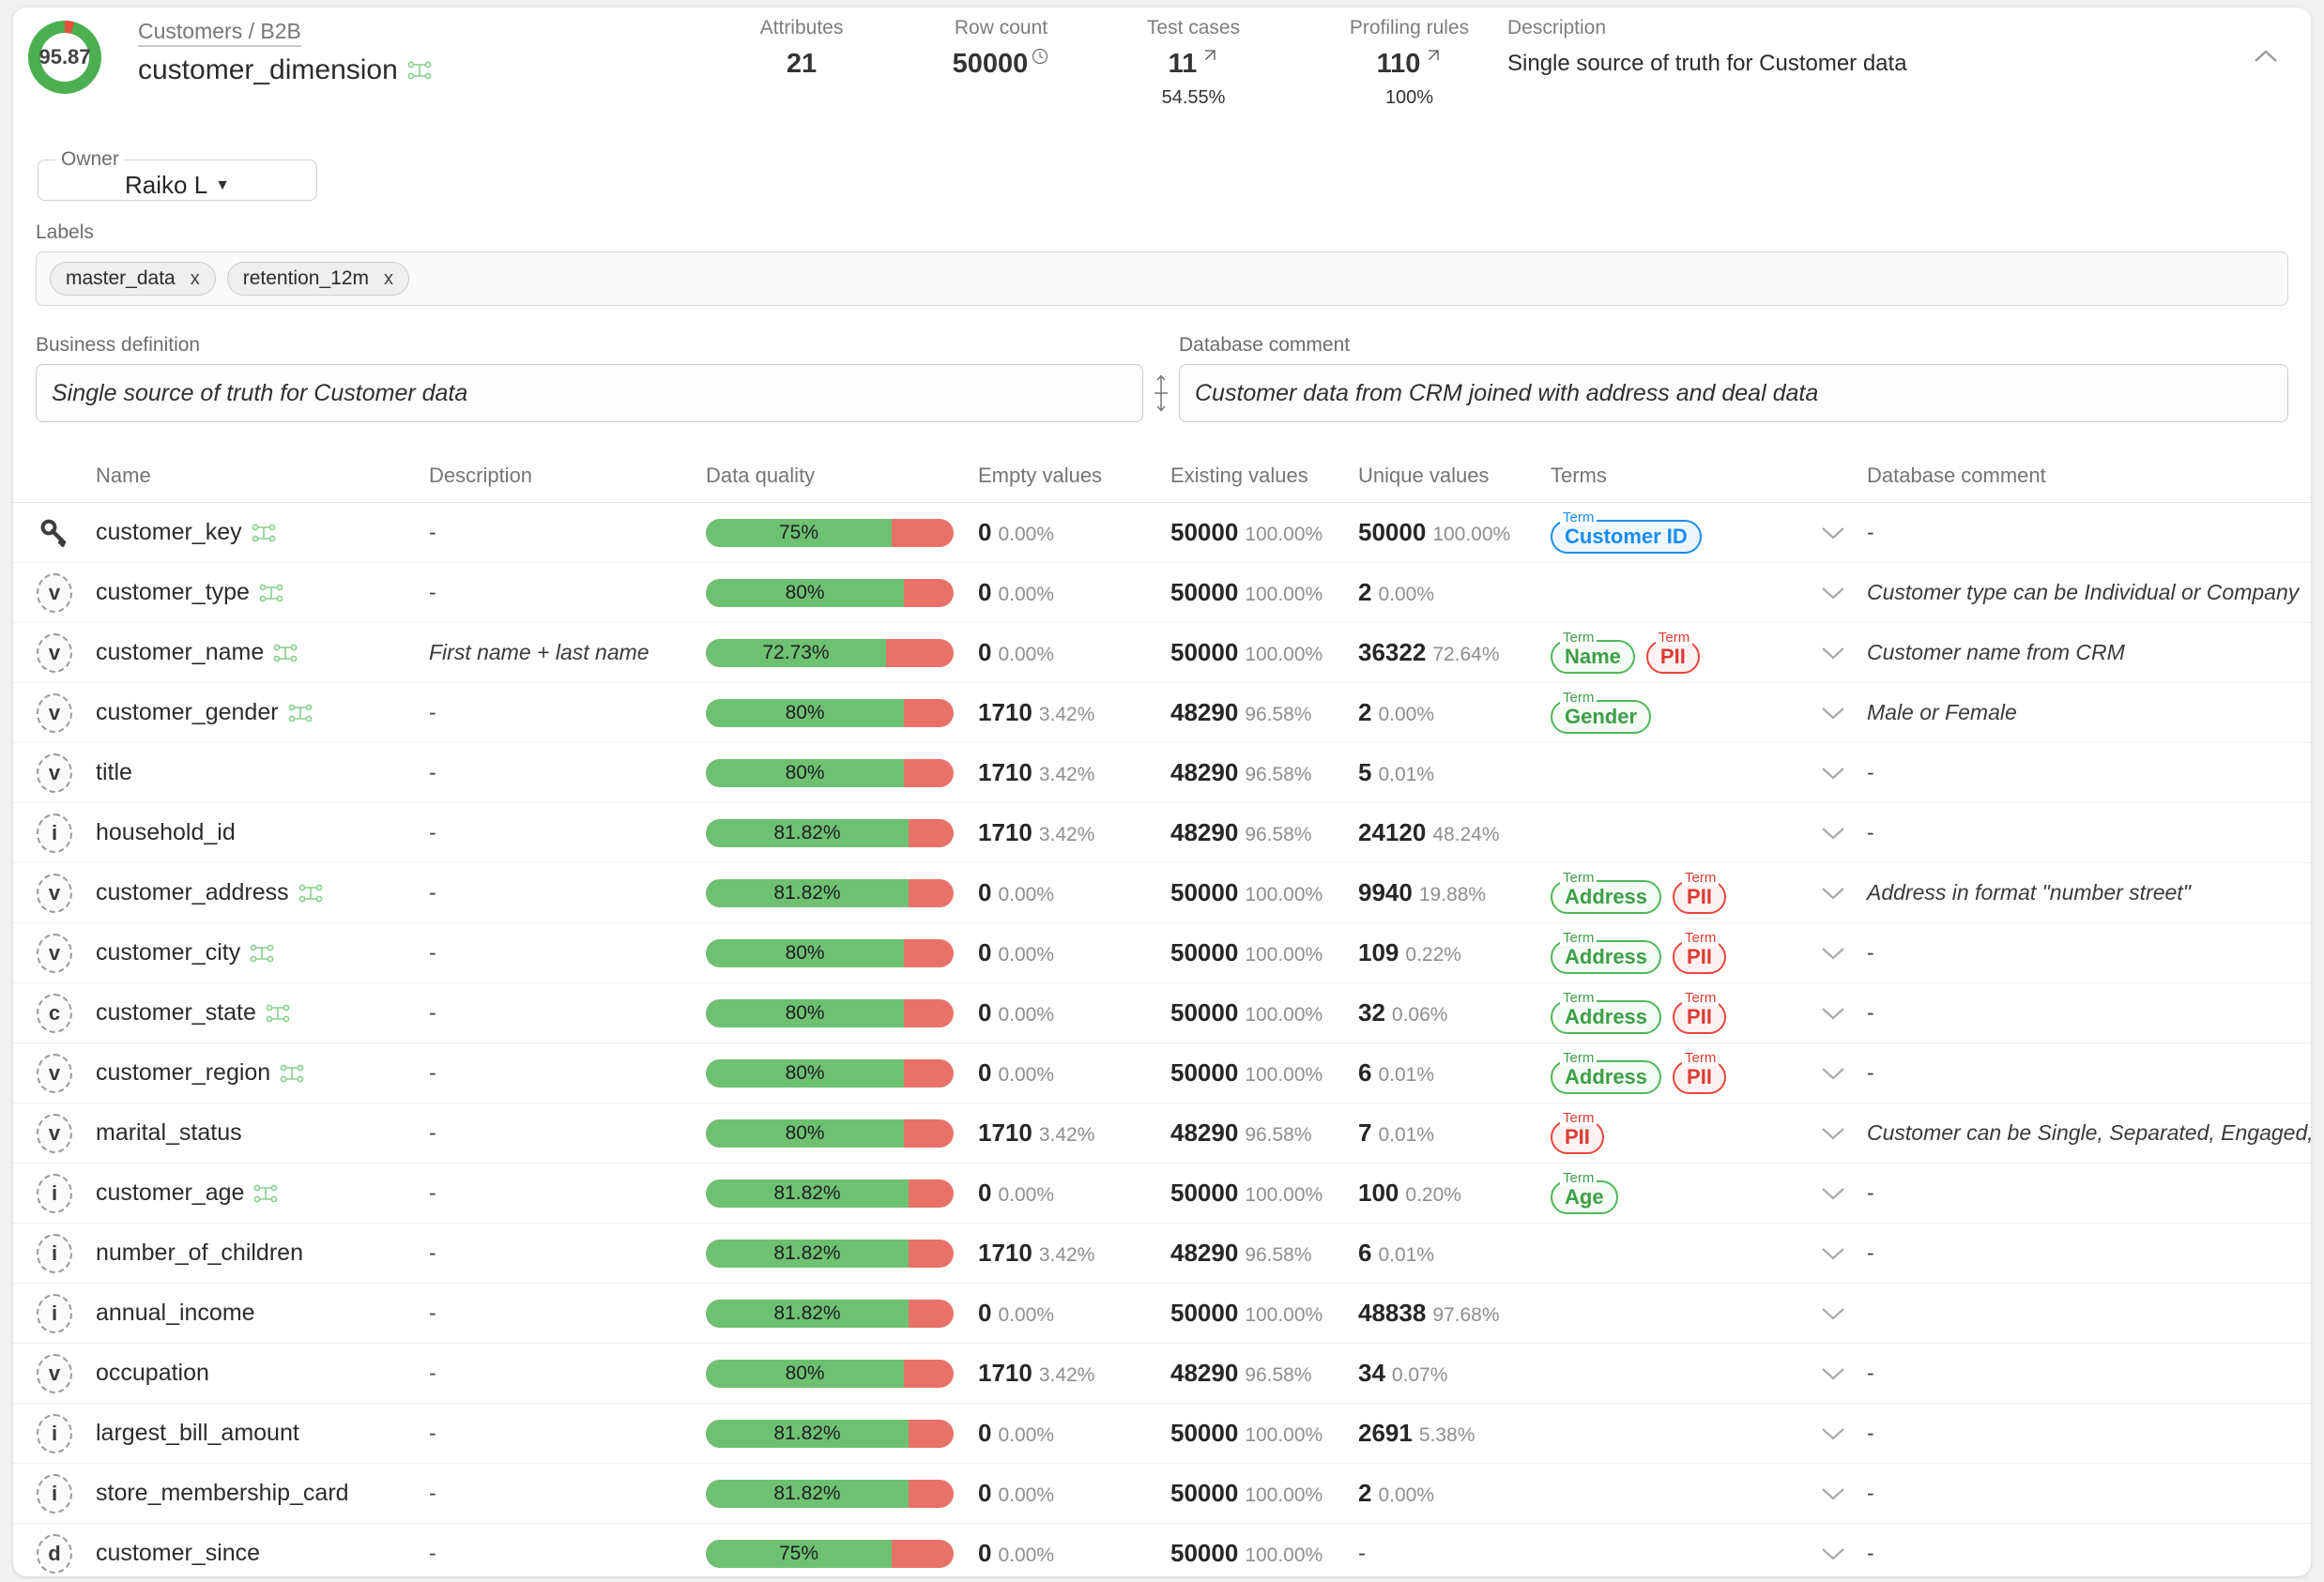 This screenshot has height=1582, width=2324. I want to click on chevron-down-icon: ▼, so click(222, 185).